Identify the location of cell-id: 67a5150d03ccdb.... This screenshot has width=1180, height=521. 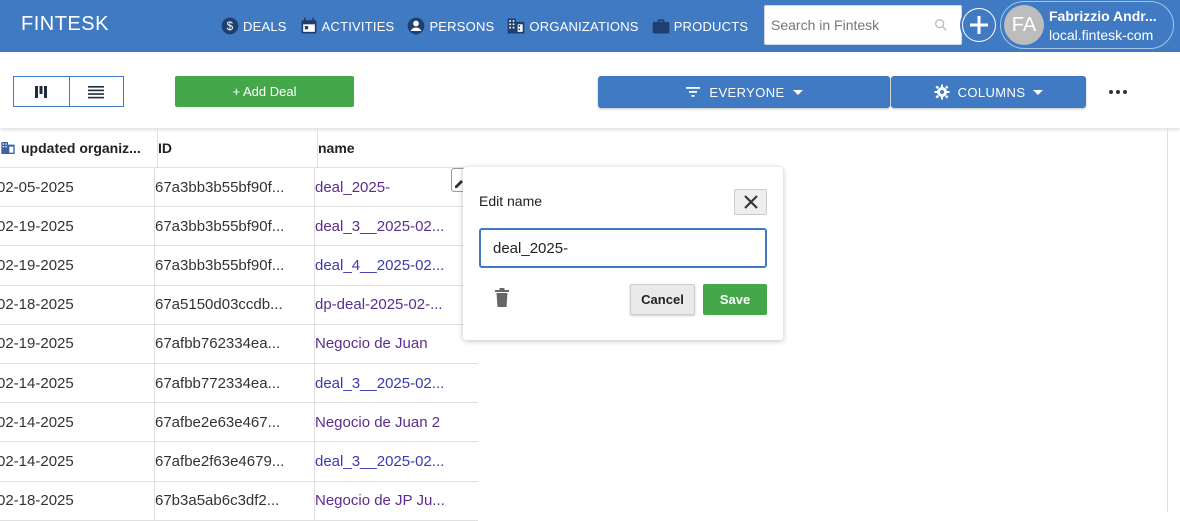
(235, 304).